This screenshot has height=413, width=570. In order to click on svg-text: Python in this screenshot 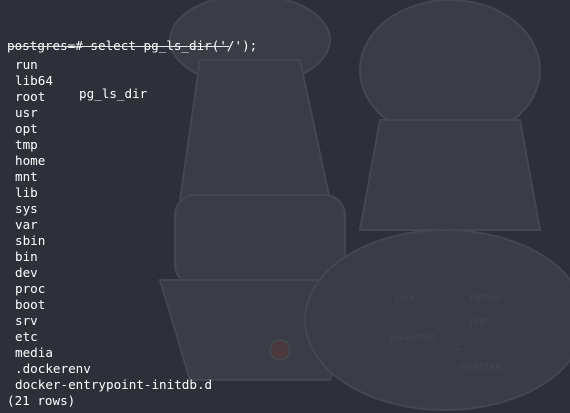, I will do `click(485, 298)`.